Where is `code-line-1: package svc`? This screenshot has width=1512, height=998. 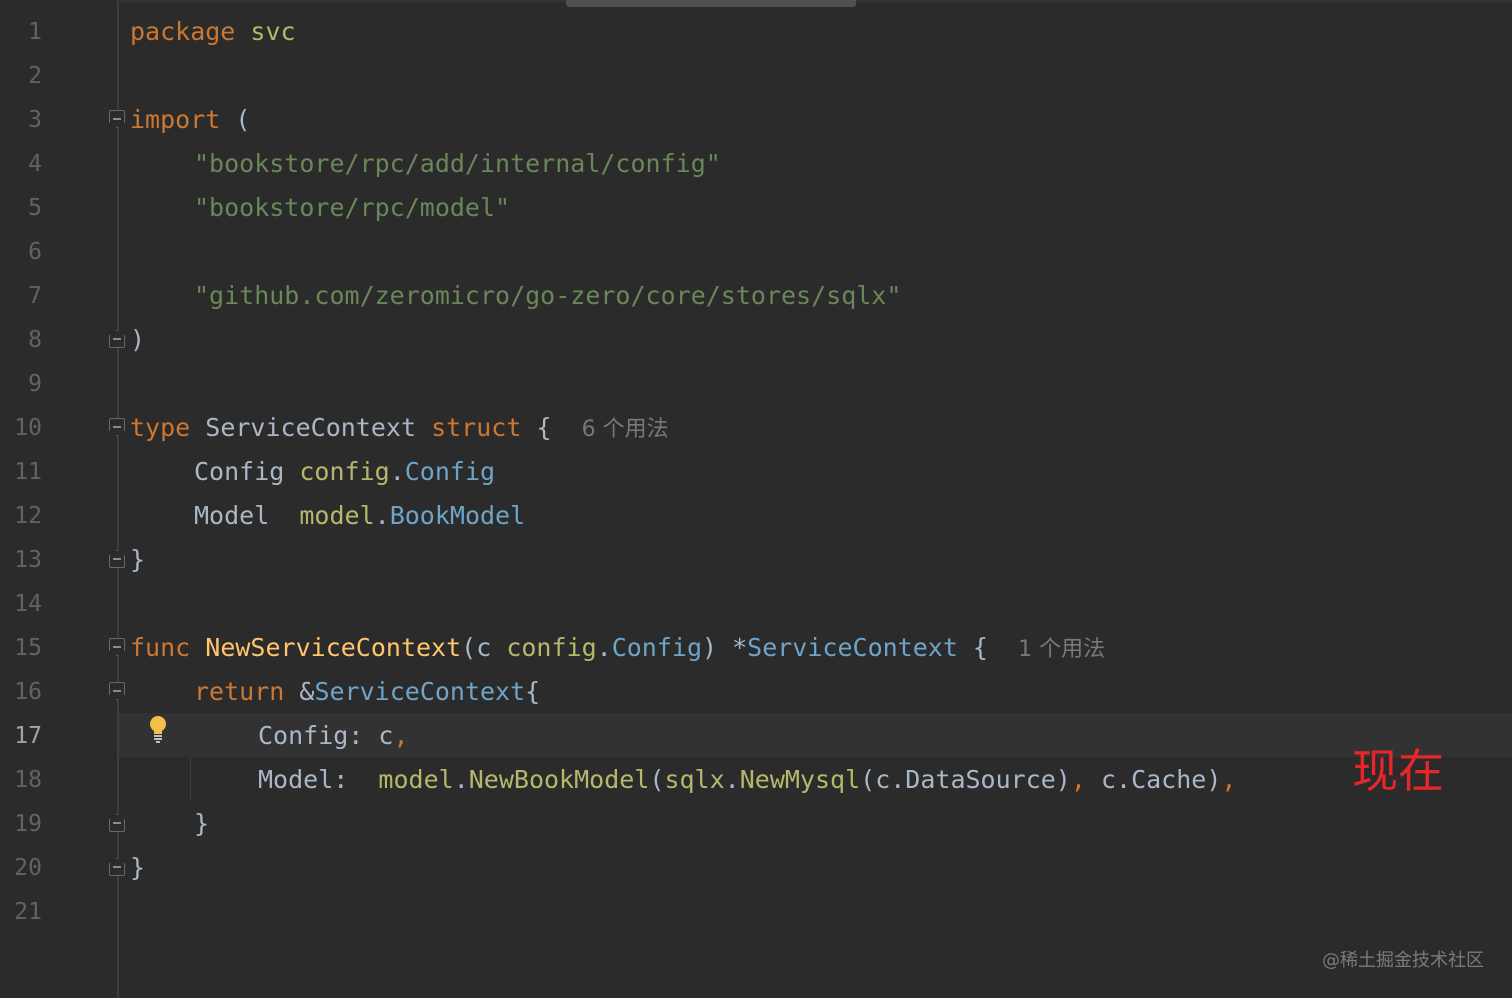
code-line-1: package svc is located at coordinates (213, 32).